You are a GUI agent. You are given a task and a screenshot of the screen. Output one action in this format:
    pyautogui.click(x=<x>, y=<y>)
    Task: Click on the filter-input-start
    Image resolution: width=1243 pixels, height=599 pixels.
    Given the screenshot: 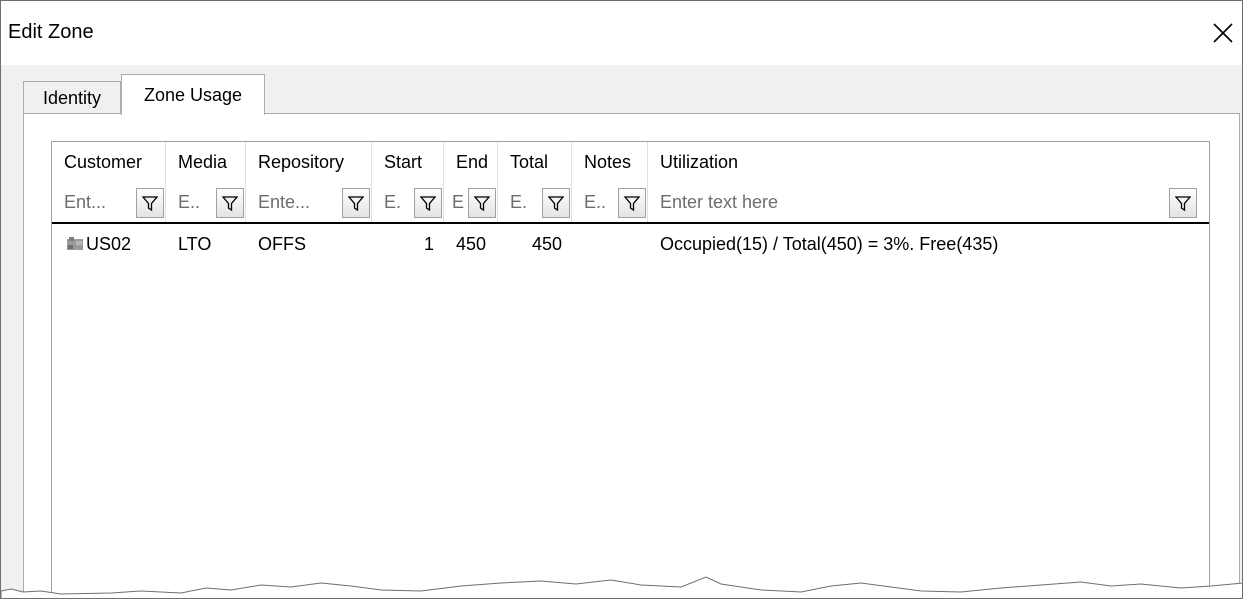 What is the action you would take?
    pyautogui.click(x=393, y=202)
    